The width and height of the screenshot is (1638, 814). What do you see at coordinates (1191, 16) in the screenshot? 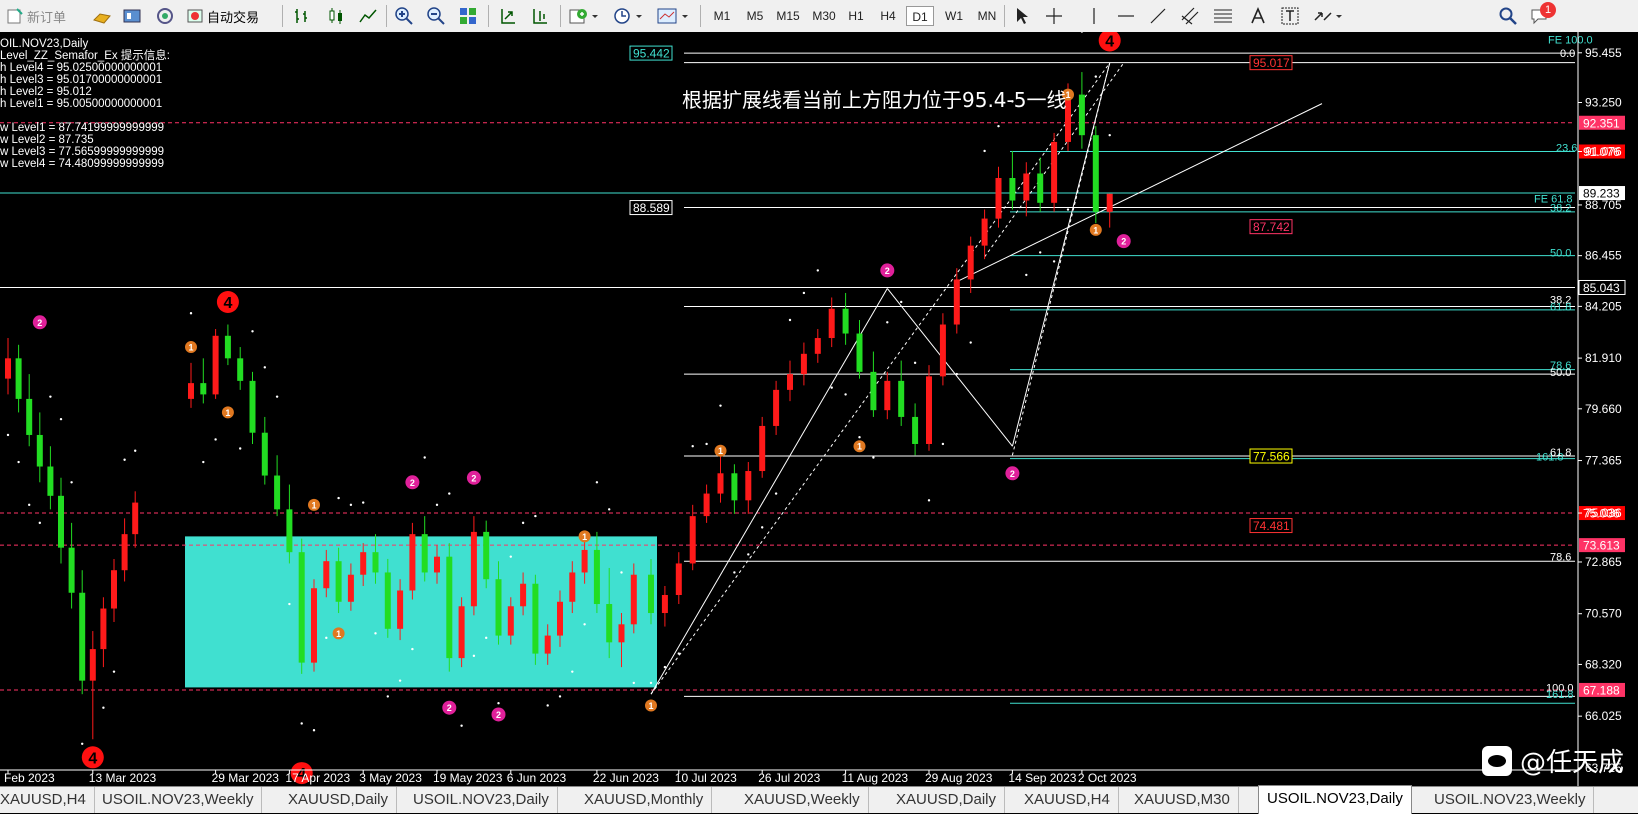
I see `channel-icon` at bounding box center [1191, 16].